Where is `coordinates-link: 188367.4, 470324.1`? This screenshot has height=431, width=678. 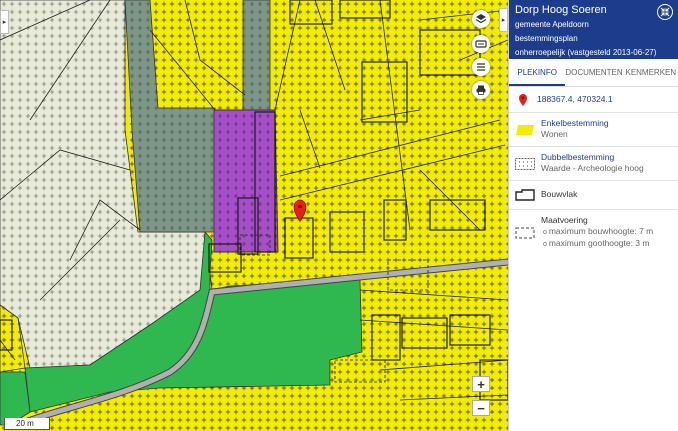
coordinates-link: 188367.4, 470324.1 is located at coordinates (575, 99).